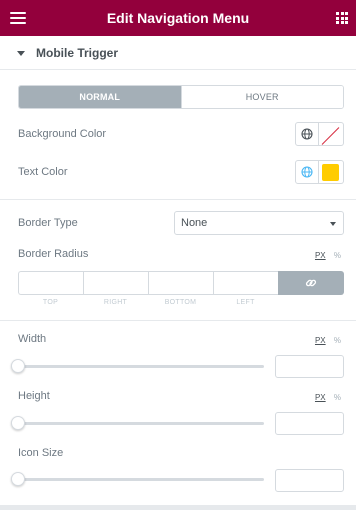  I want to click on height-units: PX %, so click(325, 397).